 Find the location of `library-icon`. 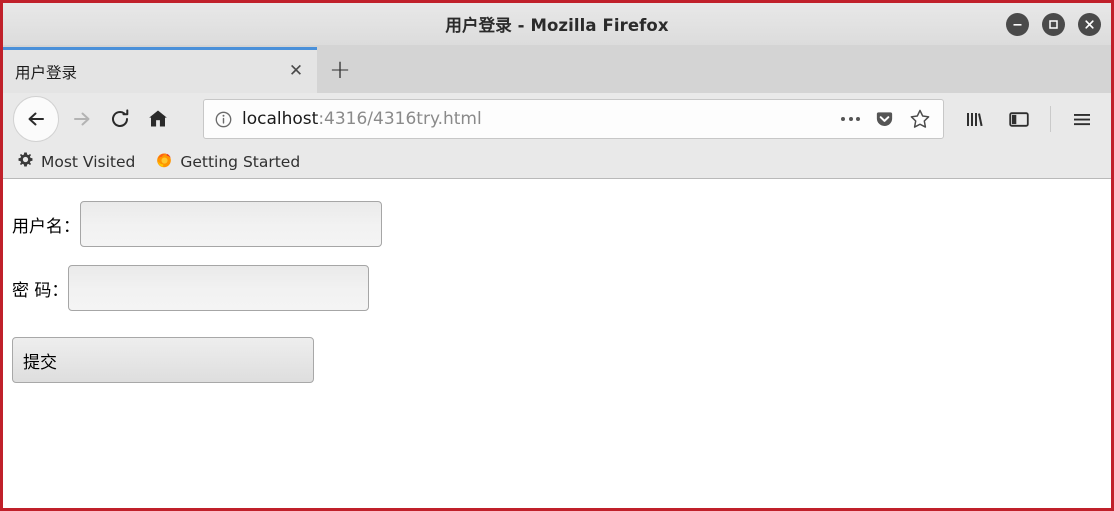

library-icon is located at coordinates (975, 120).